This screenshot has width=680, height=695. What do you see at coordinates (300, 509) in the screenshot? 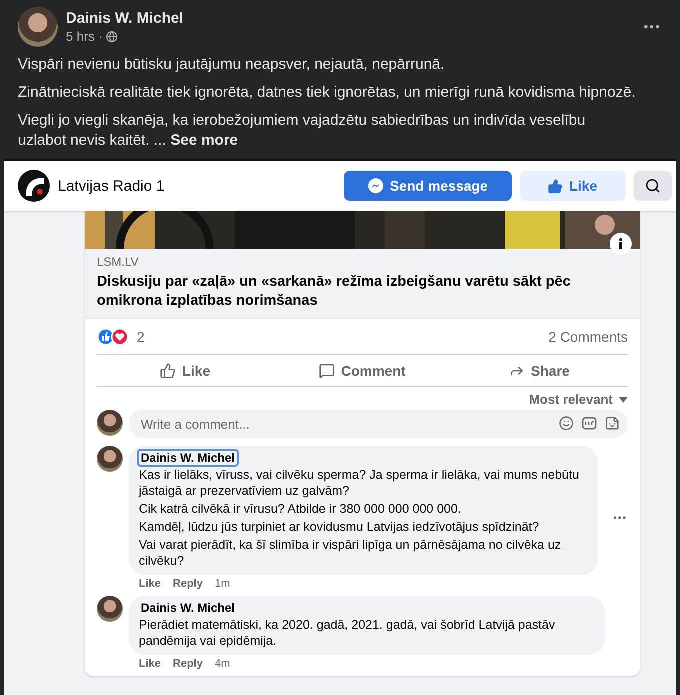
I see `comment-text: Cik katrā cilvēkā ir vīrusu? Atbilde ir 380 000 000 000 000.` at bounding box center [300, 509].